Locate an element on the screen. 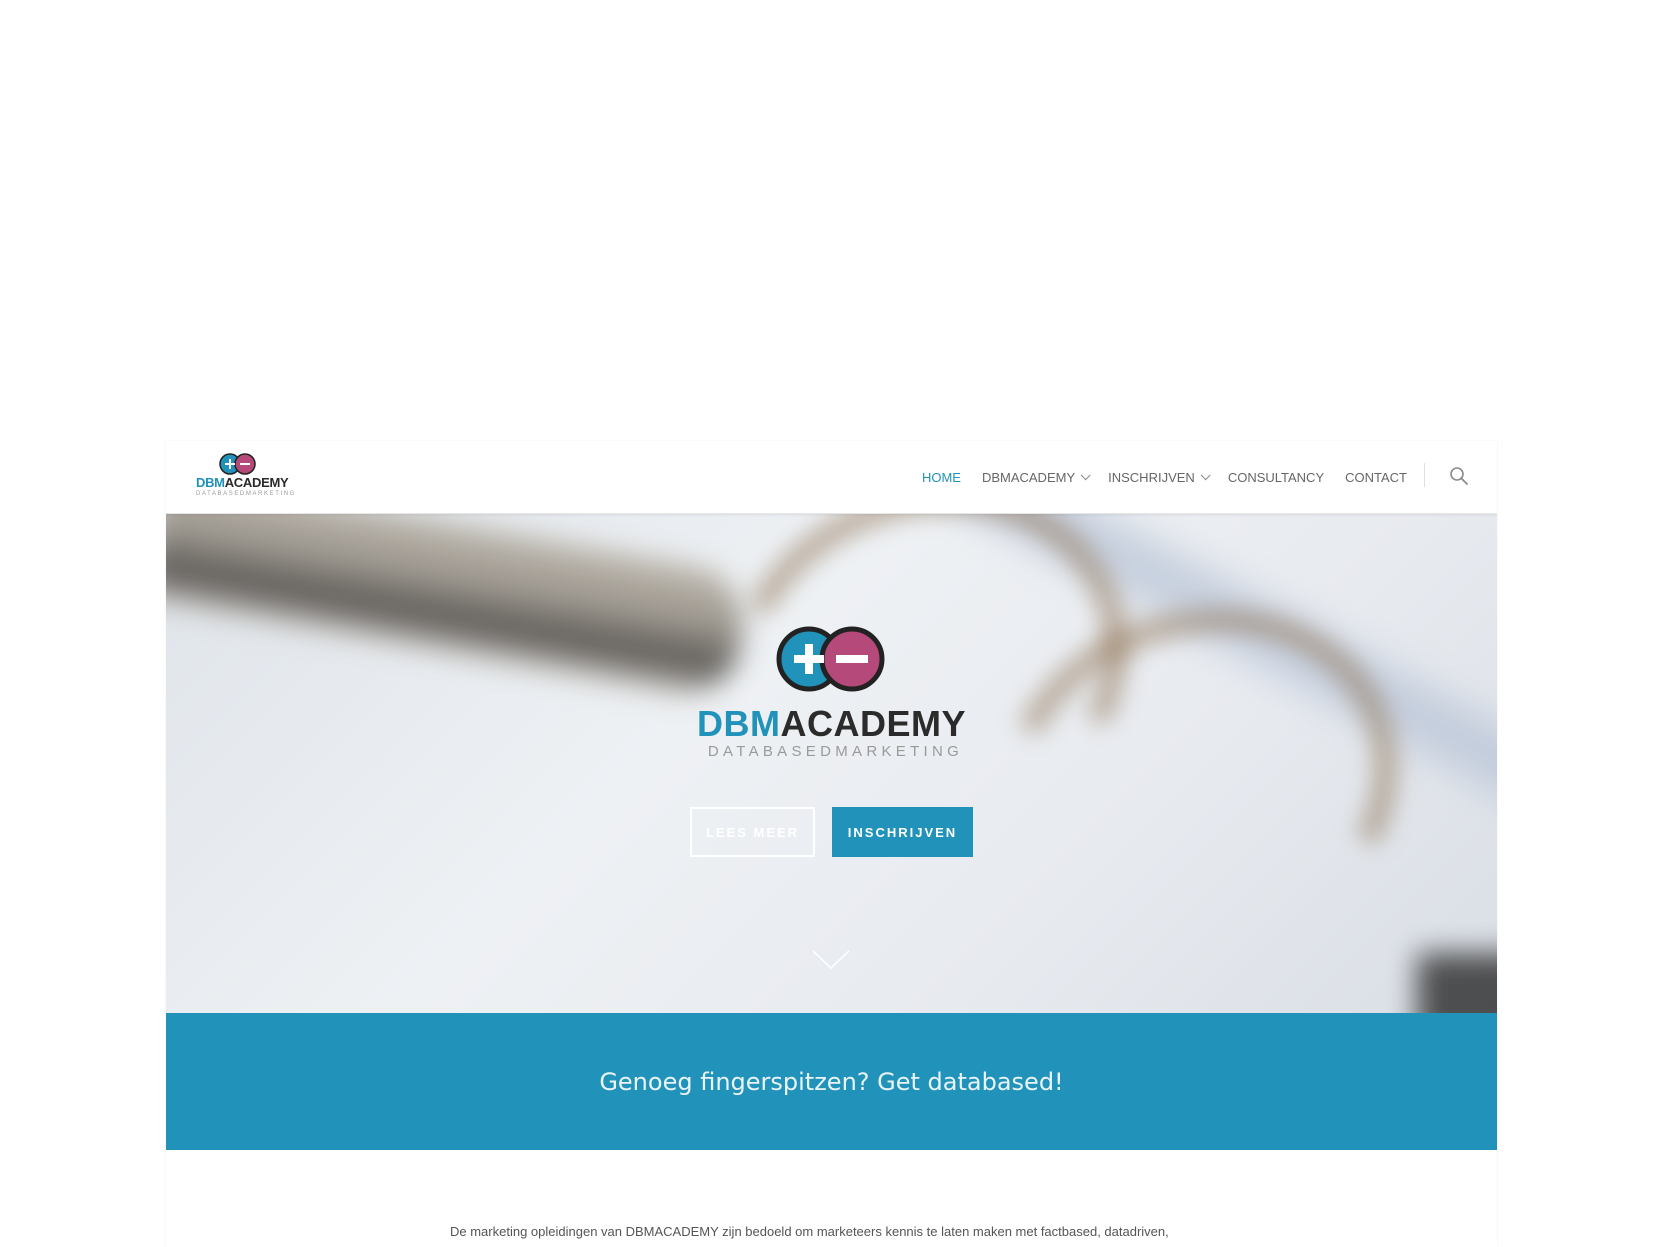  banner-text: Genoeg fingerspitzen? Get databased! is located at coordinates (831, 1081).